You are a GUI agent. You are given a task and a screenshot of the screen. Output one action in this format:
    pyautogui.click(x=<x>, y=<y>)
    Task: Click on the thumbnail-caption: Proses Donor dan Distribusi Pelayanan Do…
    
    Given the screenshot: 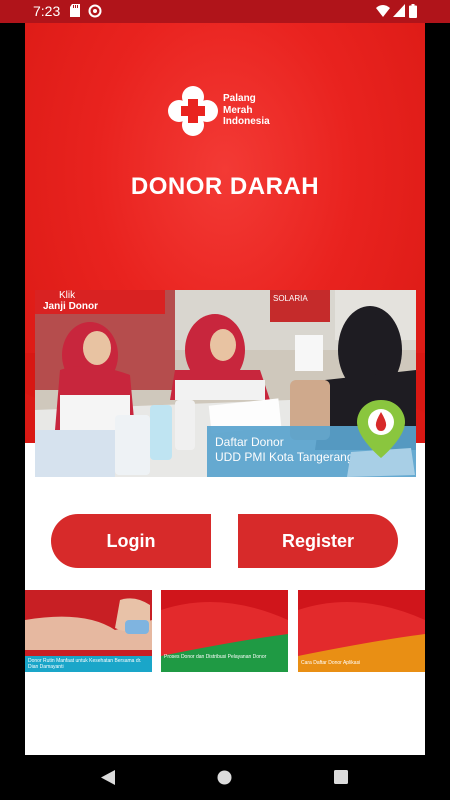 What is the action you would take?
    pyautogui.click(x=215, y=657)
    